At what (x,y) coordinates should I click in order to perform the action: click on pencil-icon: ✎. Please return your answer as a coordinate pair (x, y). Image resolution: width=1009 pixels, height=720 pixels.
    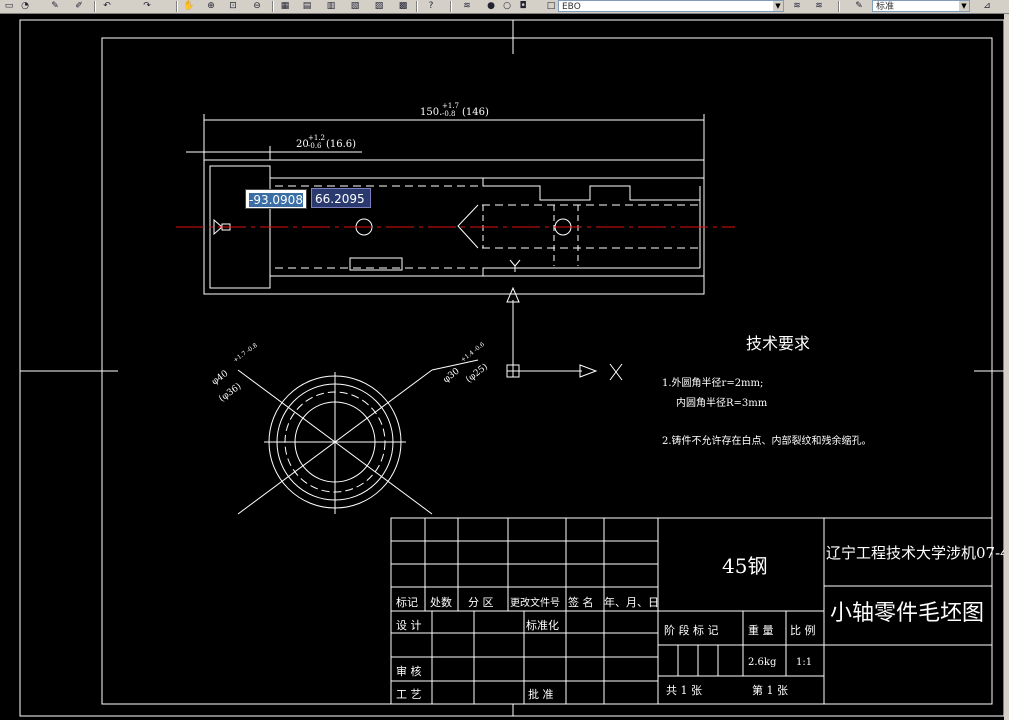
    Looking at the image, I should click on (55, 6).